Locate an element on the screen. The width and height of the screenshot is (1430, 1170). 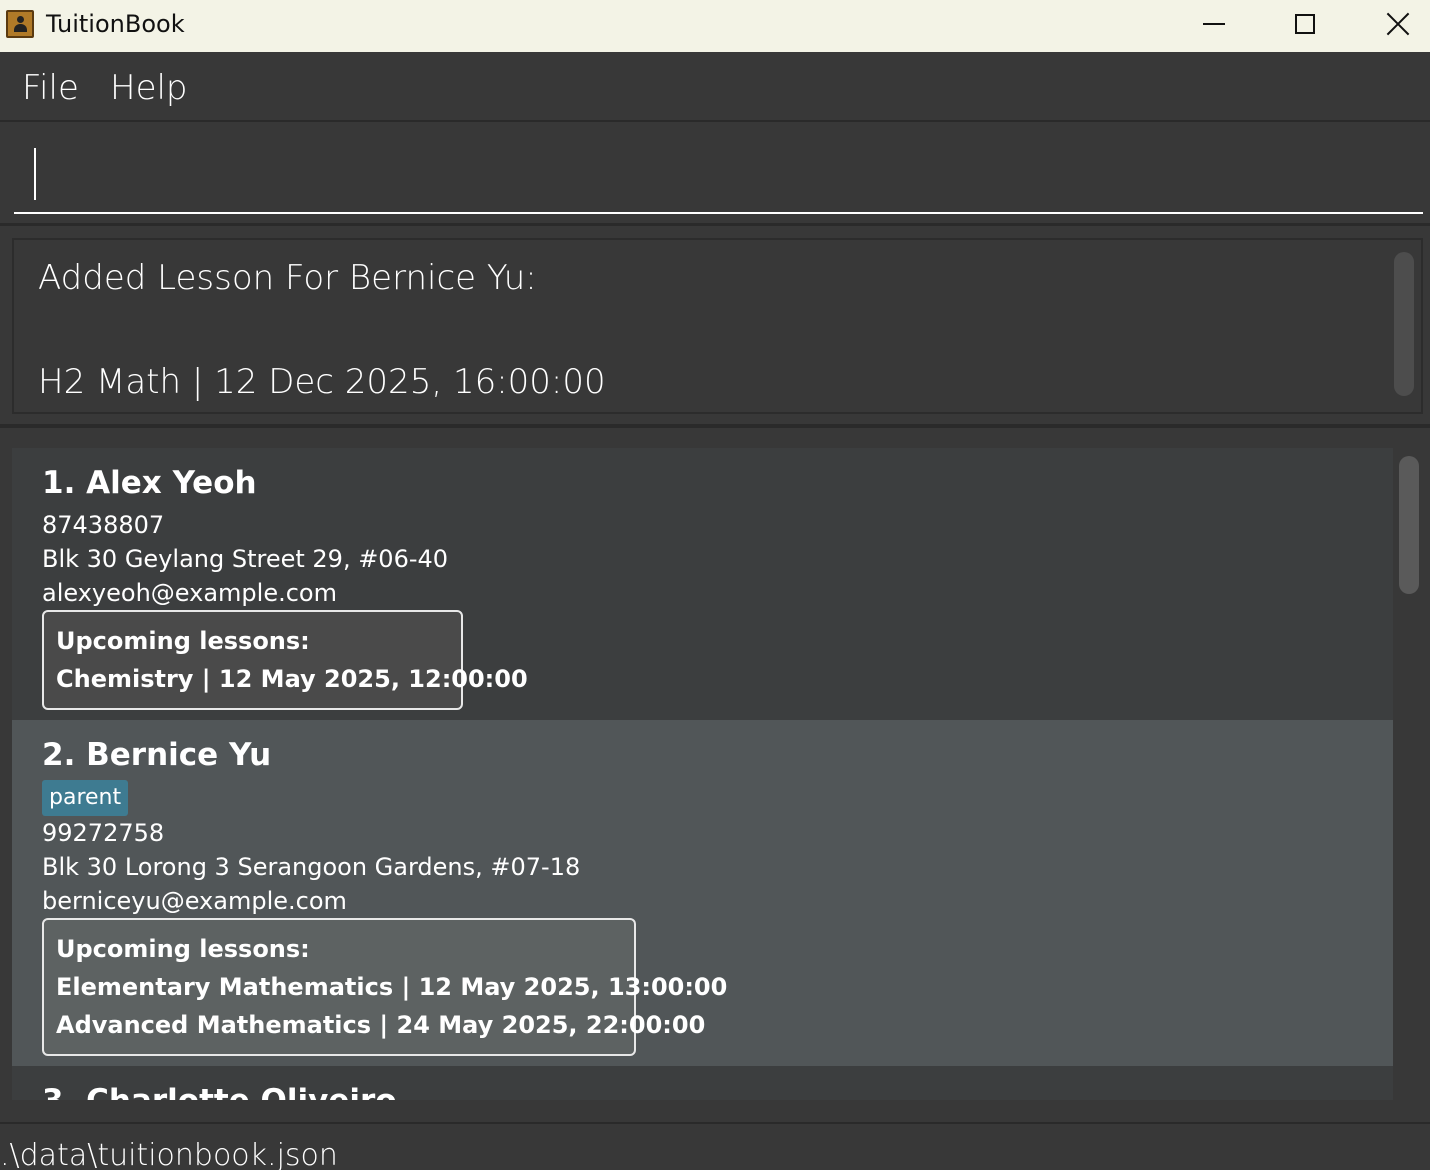
title-bar: TuitionBook is located at coordinates (715, 26).